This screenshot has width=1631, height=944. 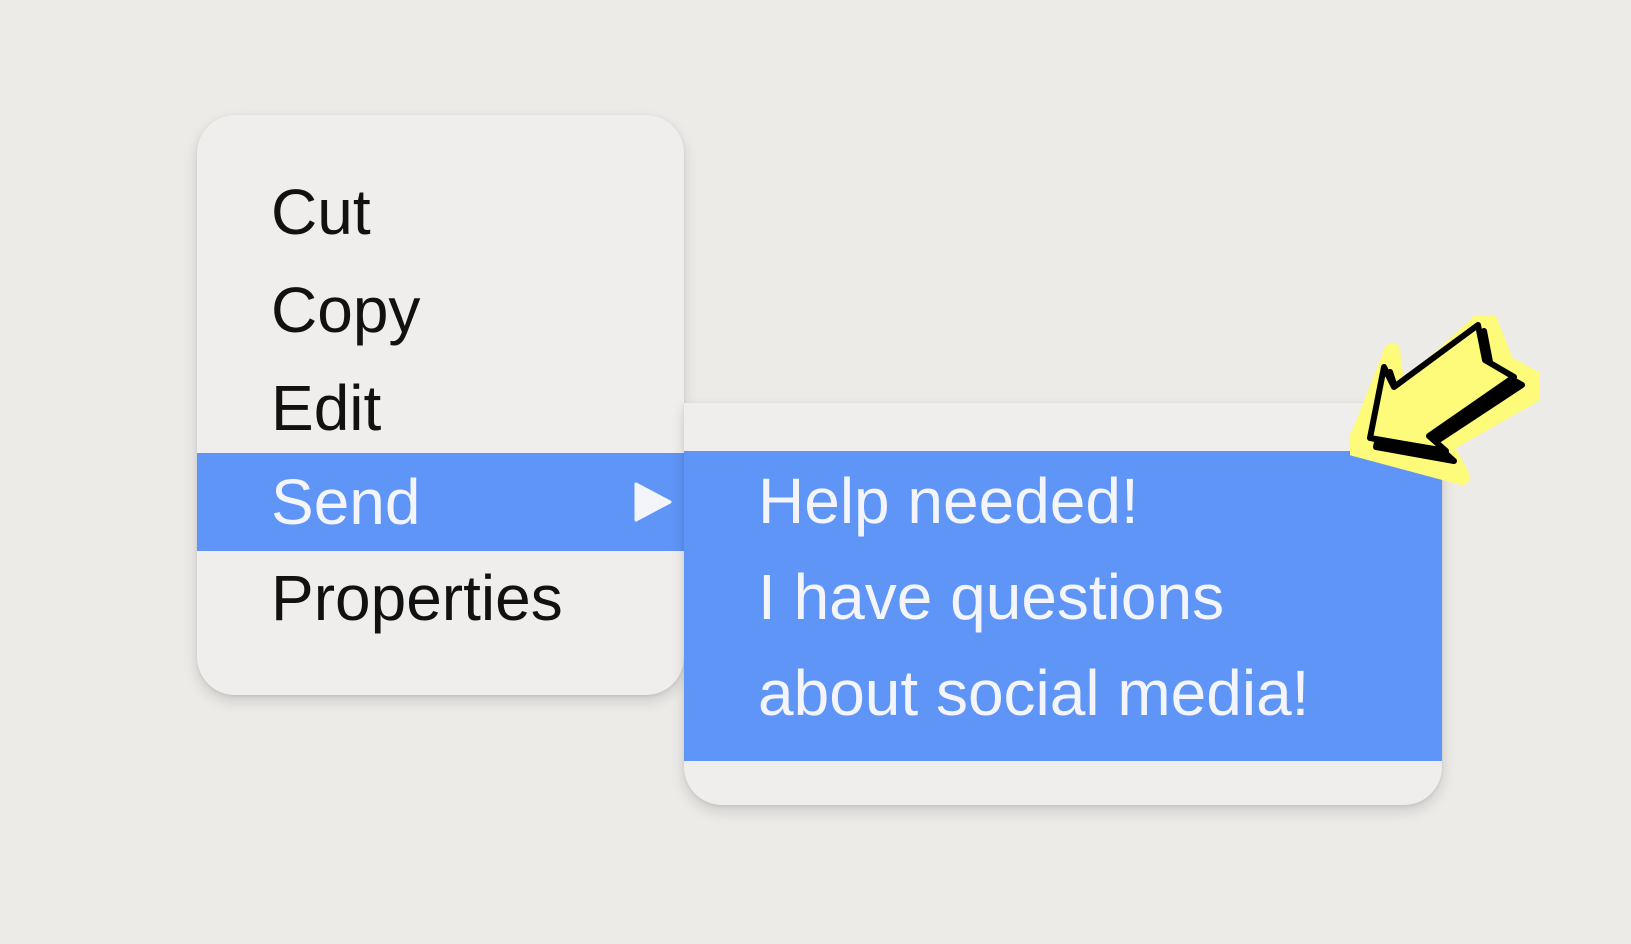 I want to click on menu-item-properties: Properties, so click(x=440, y=598).